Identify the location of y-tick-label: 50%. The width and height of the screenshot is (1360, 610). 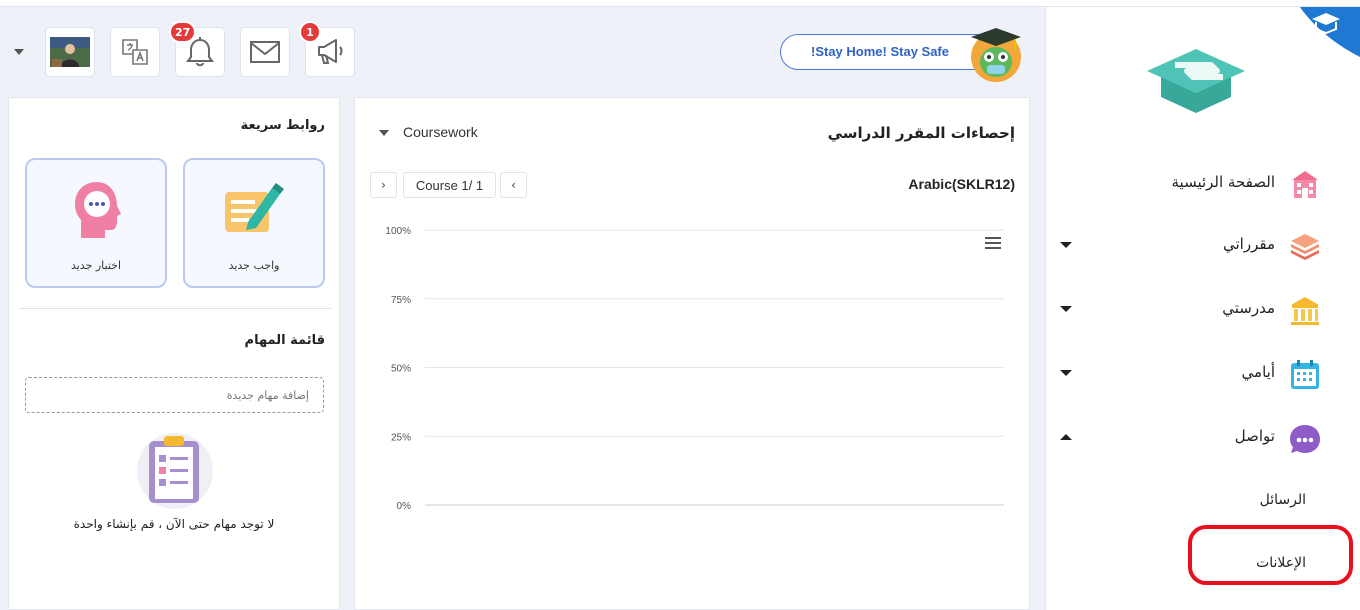
(401, 369).